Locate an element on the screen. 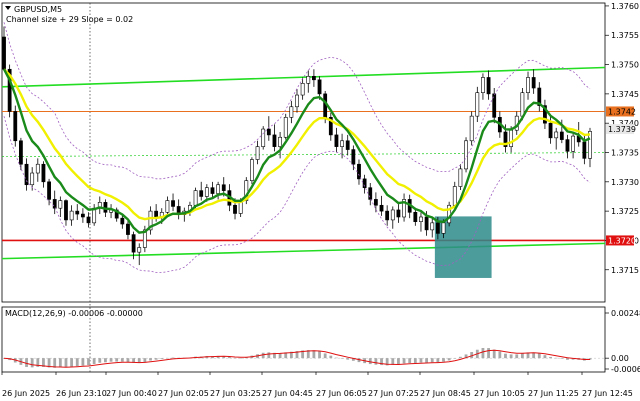 This screenshot has height=401, width=640. time-tick-label: 27 Jun 10:05 is located at coordinates (499, 393).